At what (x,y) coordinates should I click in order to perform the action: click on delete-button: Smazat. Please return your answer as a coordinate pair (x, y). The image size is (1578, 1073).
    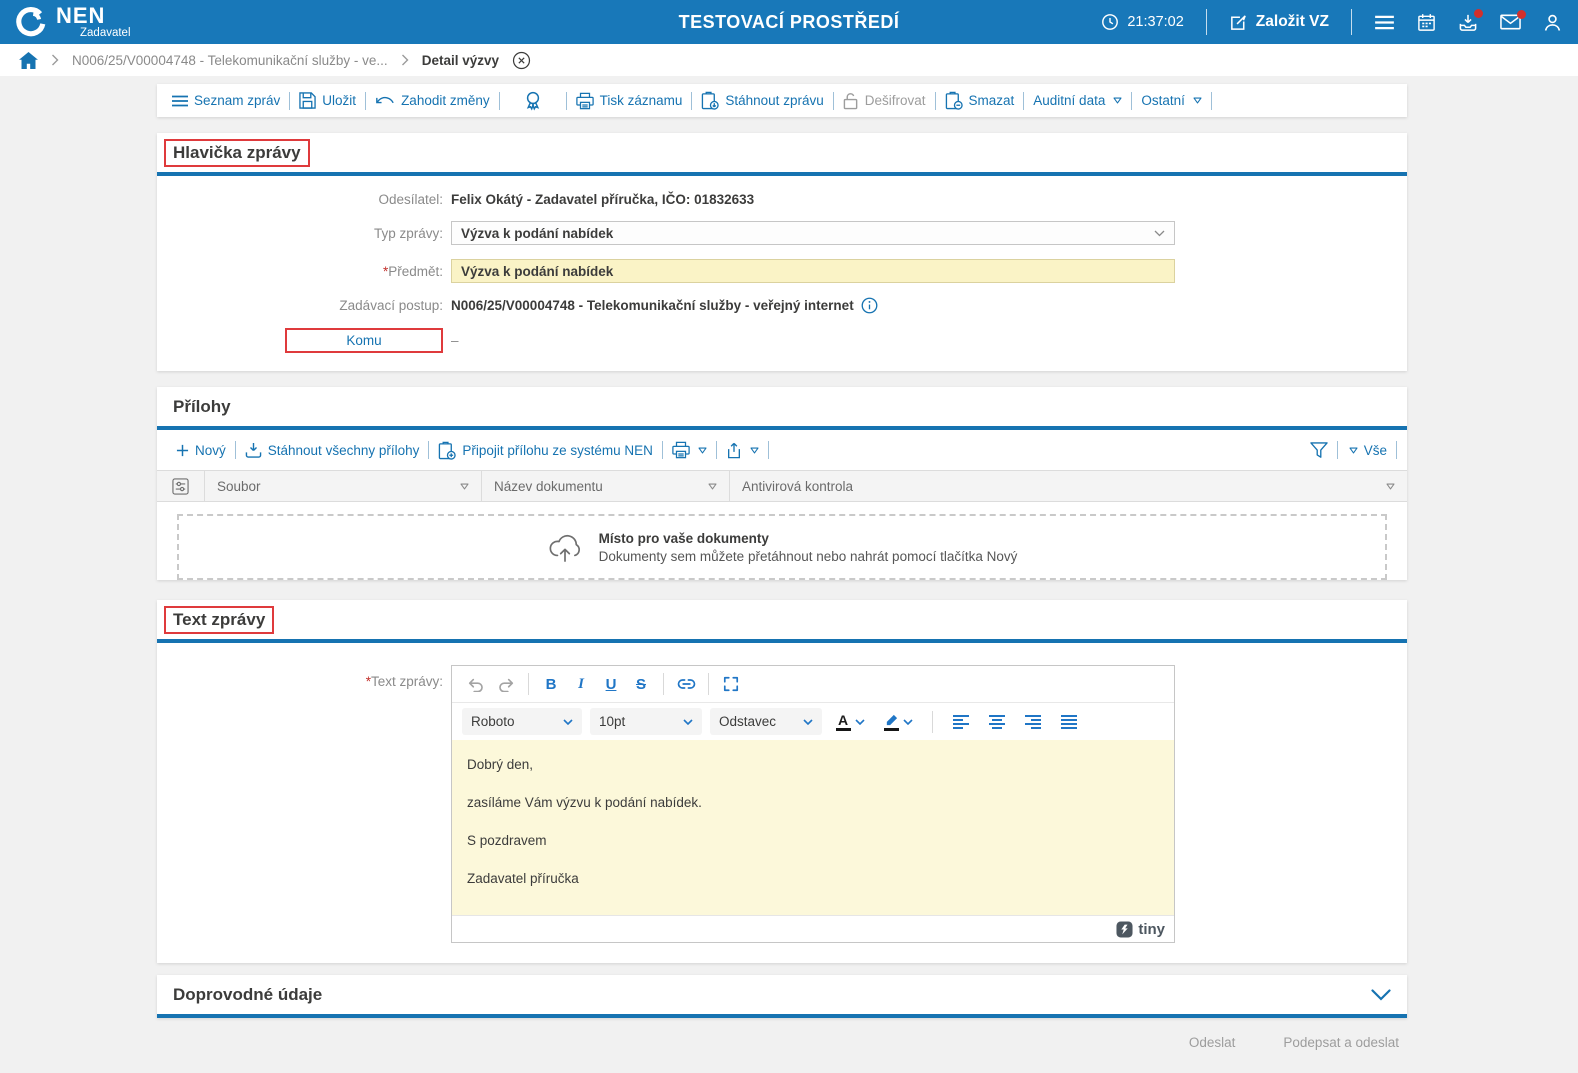
    Looking at the image, I should click on (980, 100).